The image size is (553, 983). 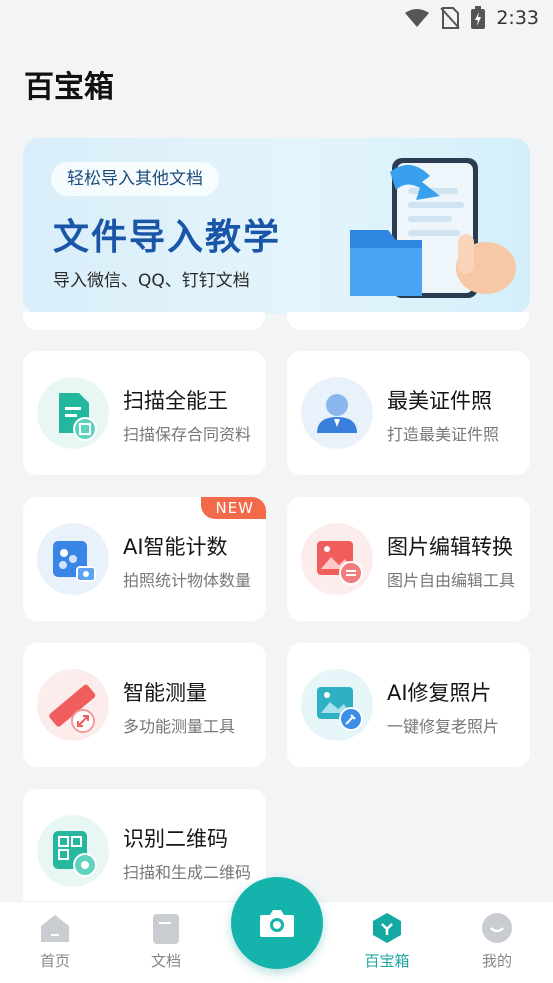 I want to click on tool-card-ai-count: AI智能计数 拍照统计物体数量 NEW, so click(x=144, y=559).